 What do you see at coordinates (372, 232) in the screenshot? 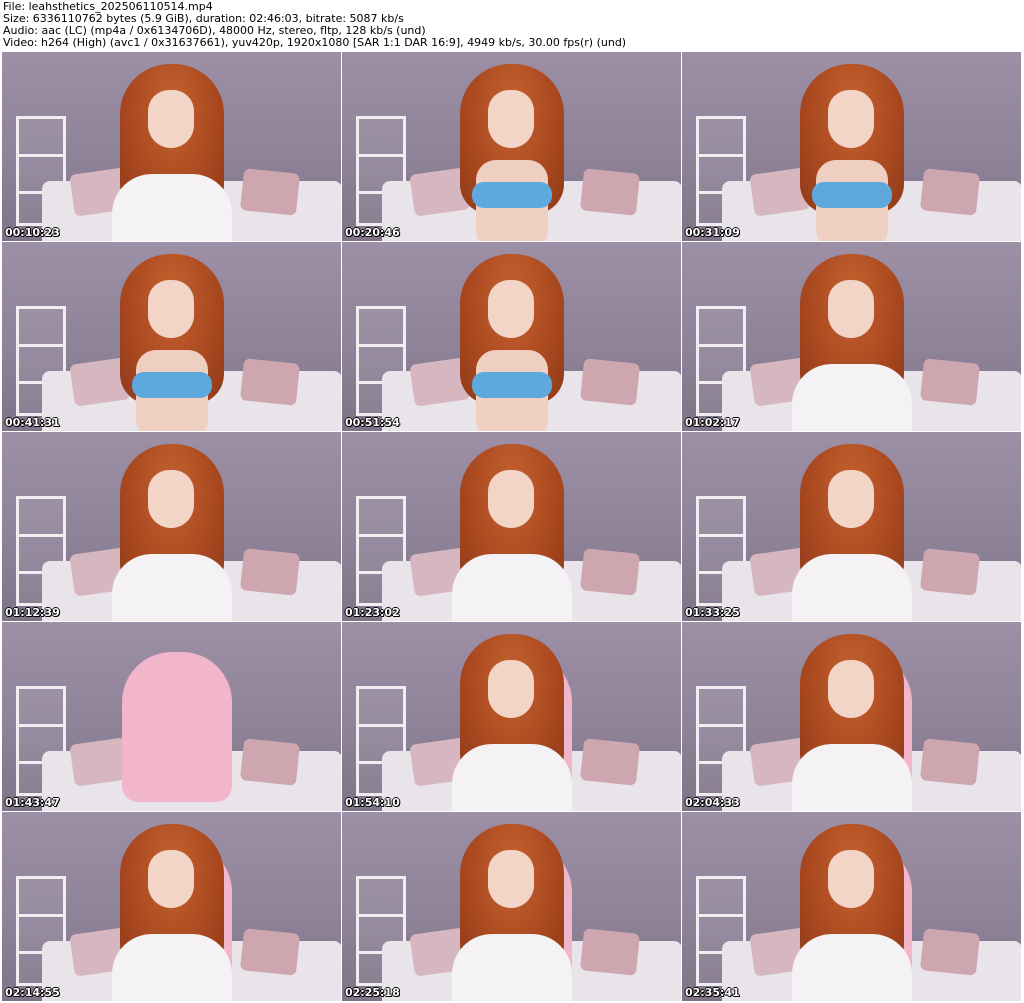
I see `timestamp-label: 00:20:46` at bounding box center [372, 232].